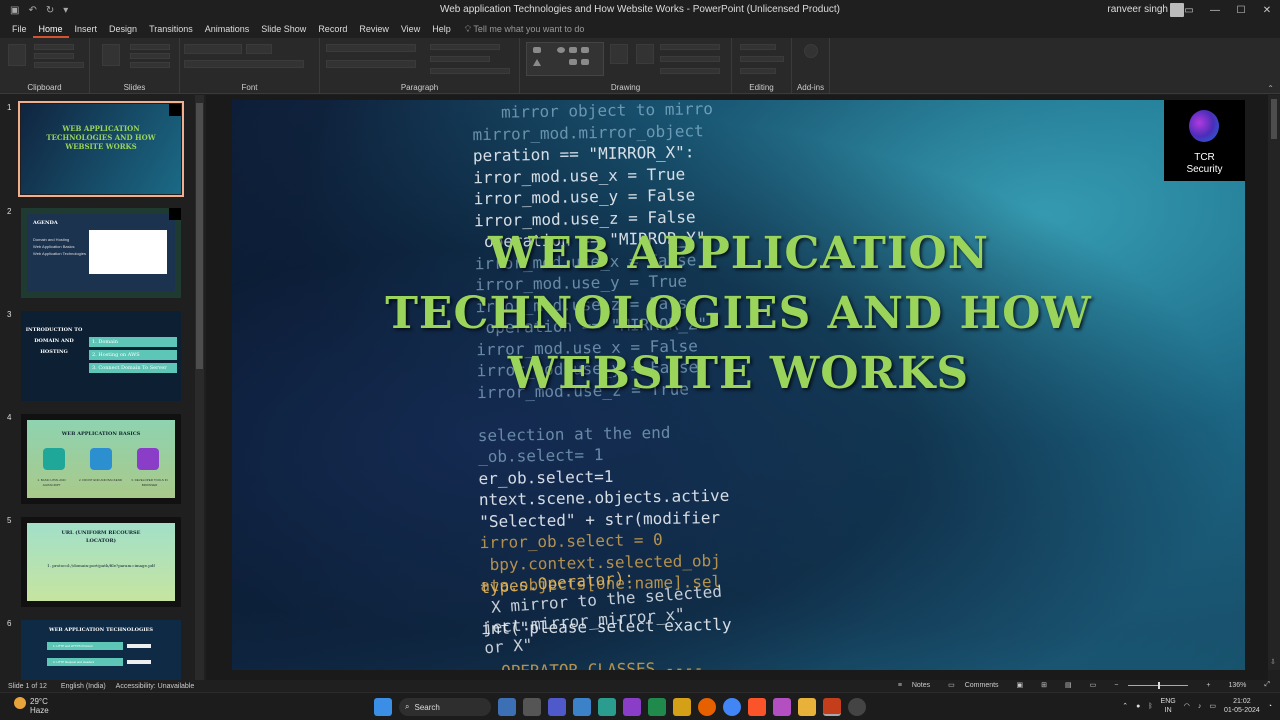  What do you see at coordinates (50, 10) in the screenshot?
I see `redo-icon: ↻` at bounding box center [50, 10].